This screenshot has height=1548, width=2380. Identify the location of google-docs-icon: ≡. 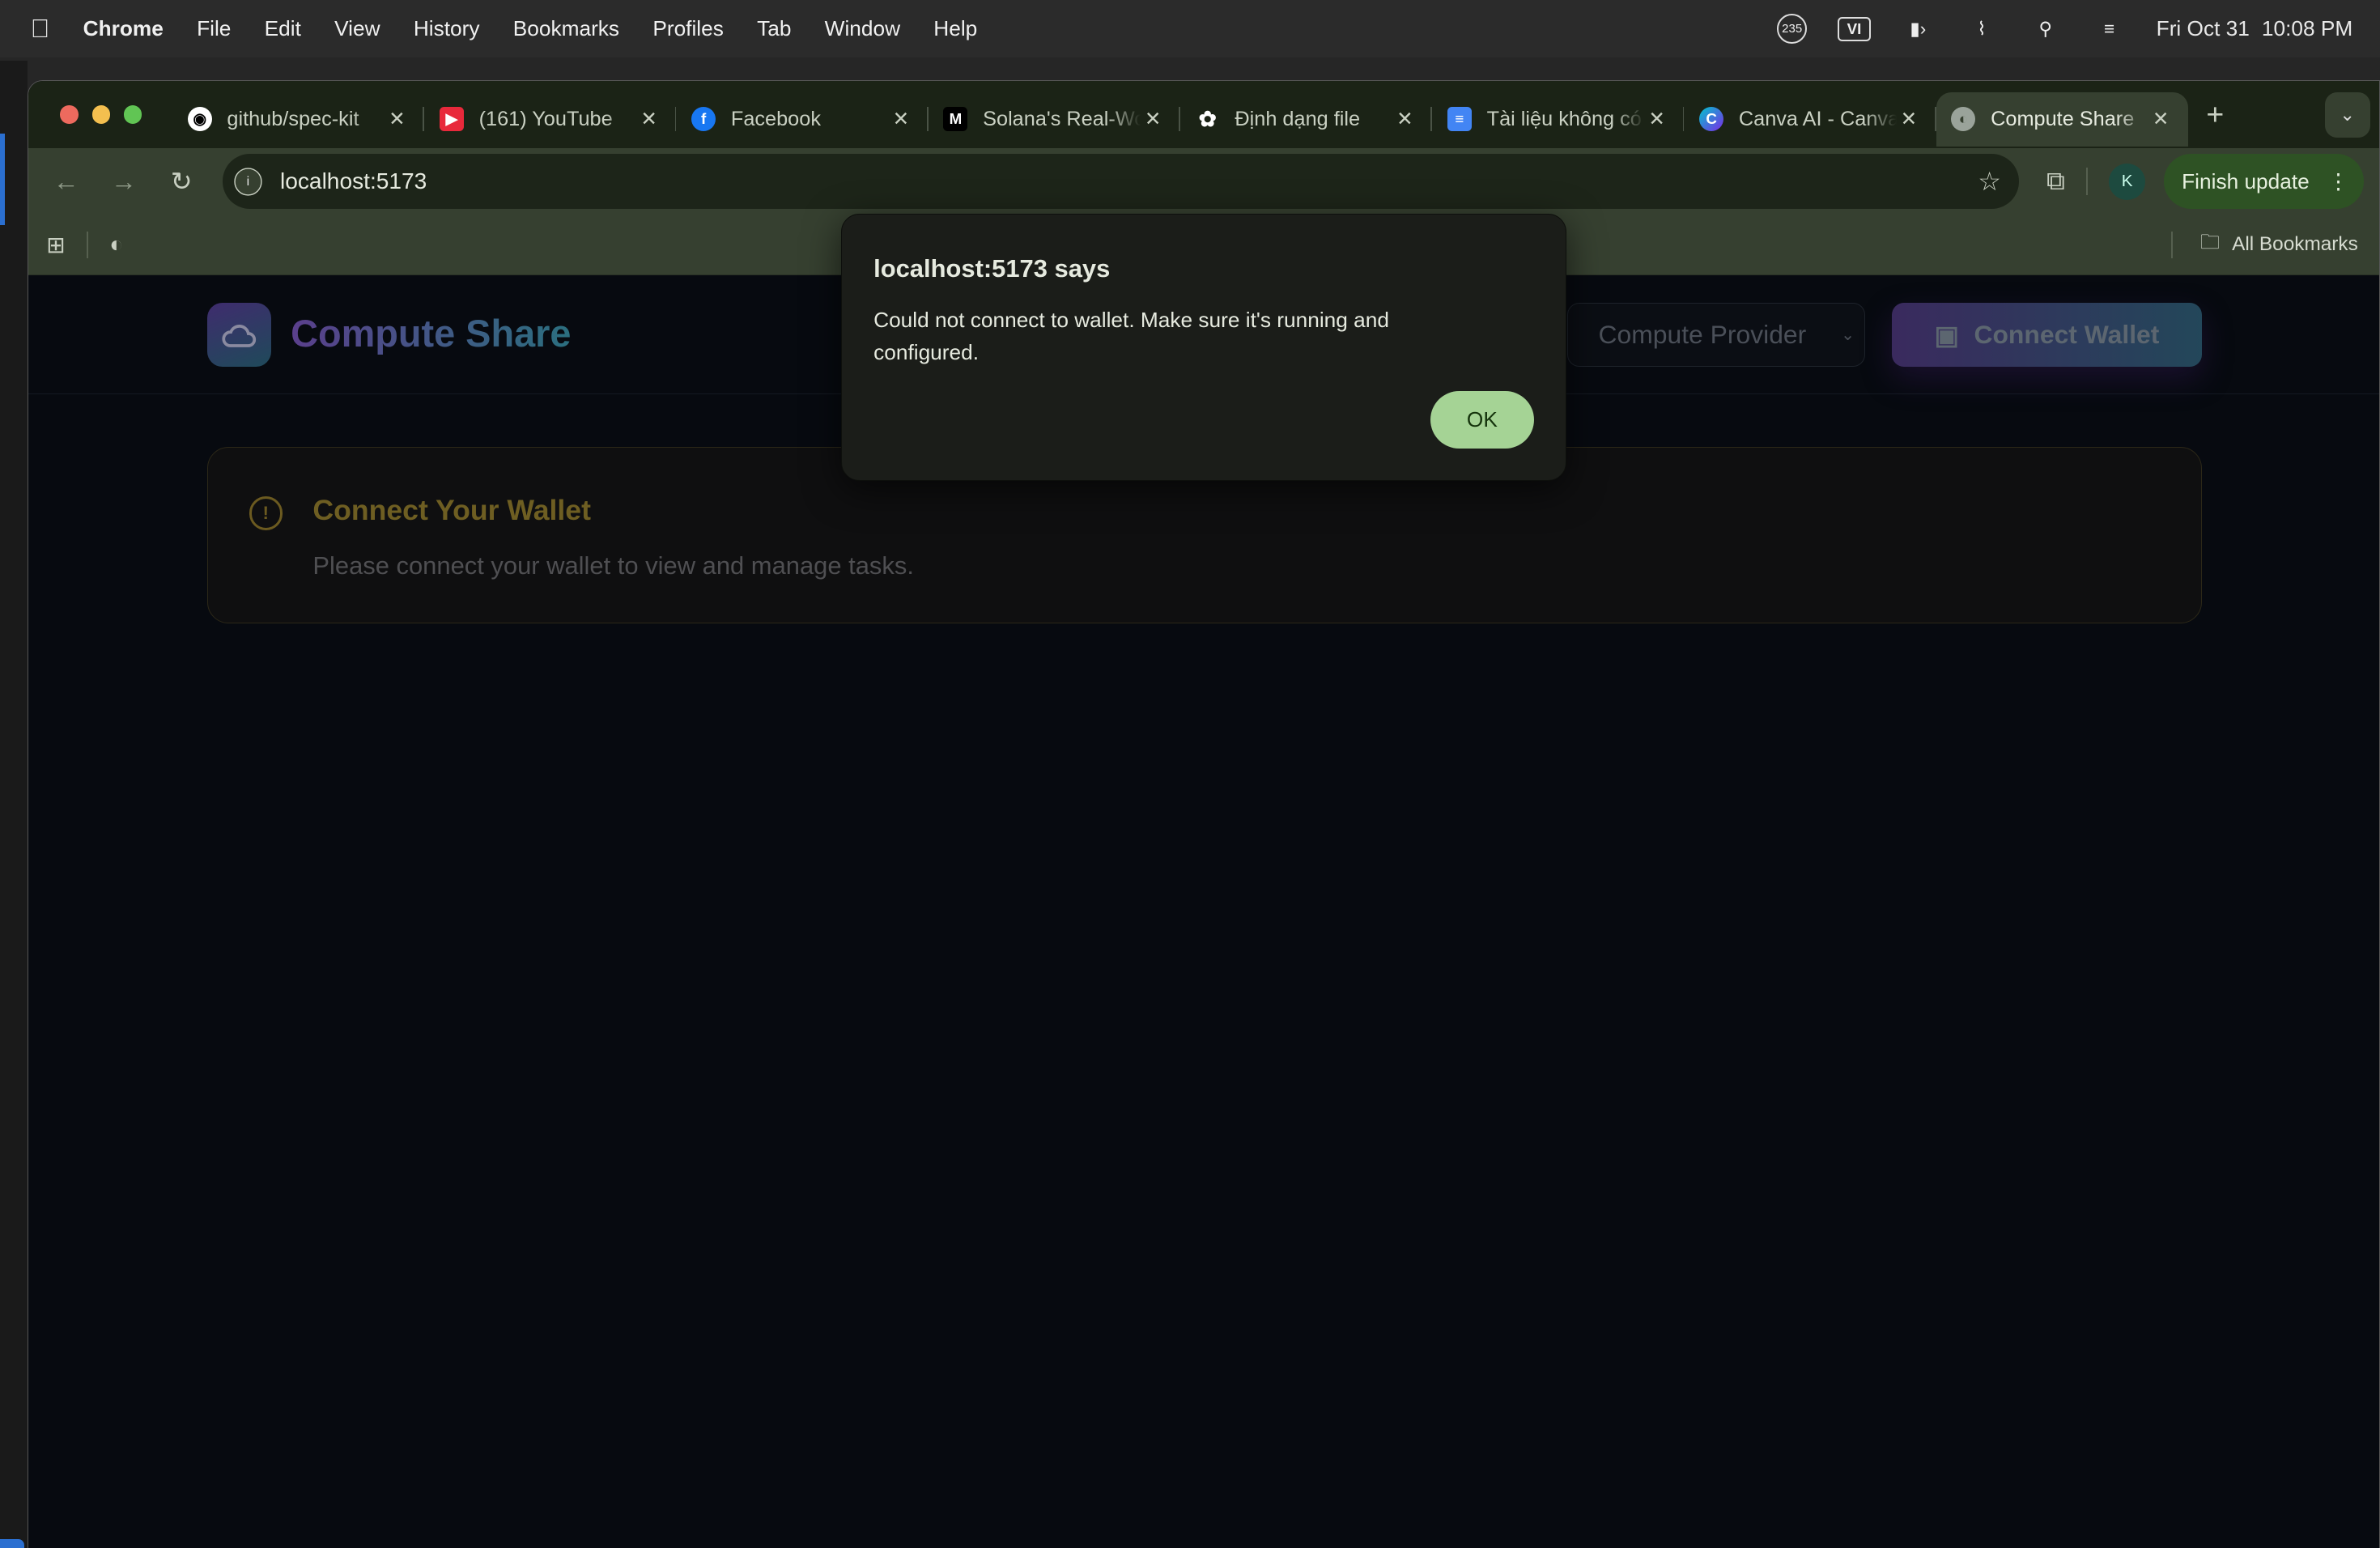
(1459, 120).